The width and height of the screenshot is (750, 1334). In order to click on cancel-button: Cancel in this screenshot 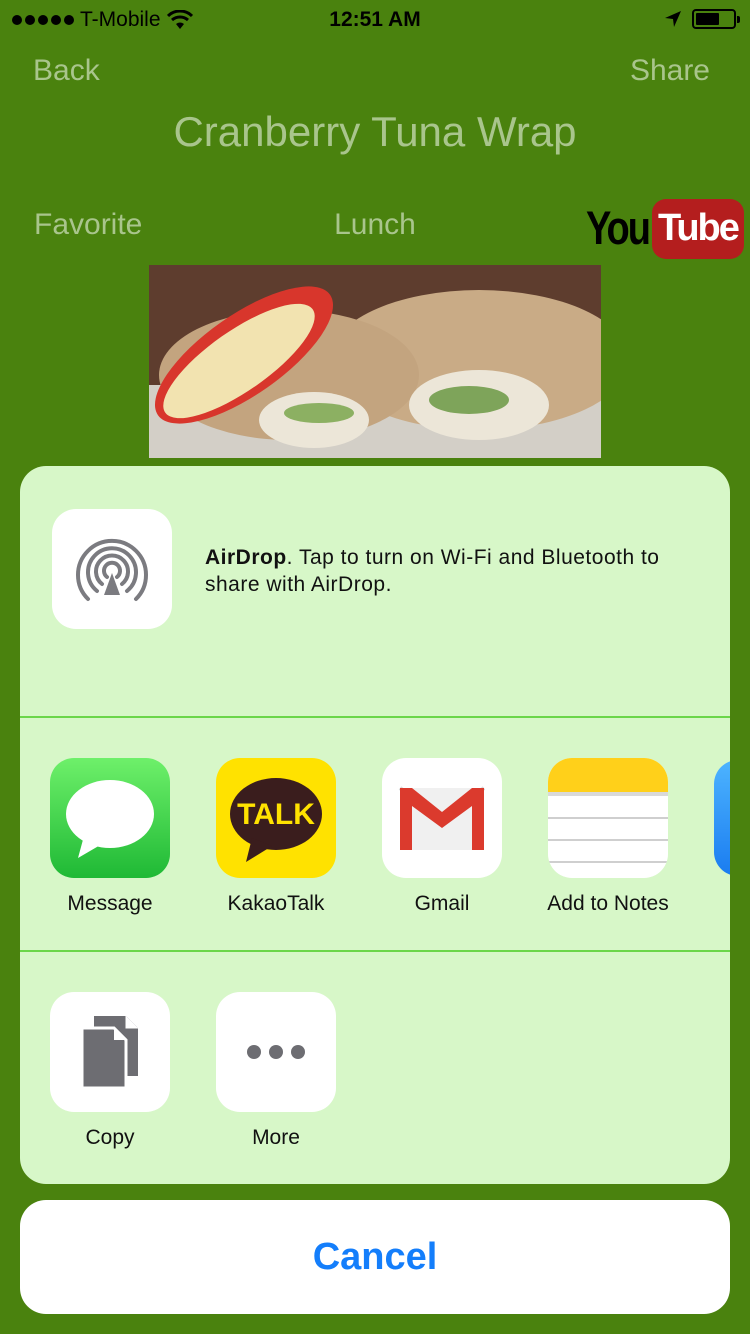, I will do `click(375, 1257)`.